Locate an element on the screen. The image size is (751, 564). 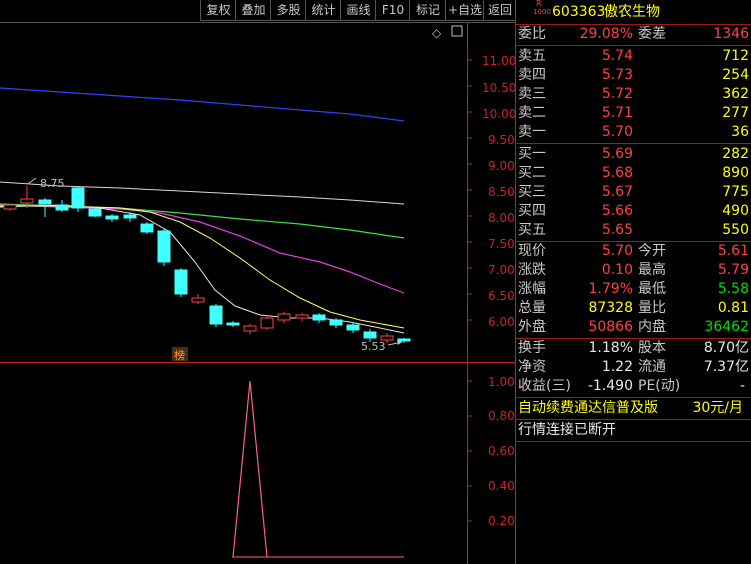
stat-row: 涨幅 1.79% 最低 5.58 is located at coordinates (633, 289).